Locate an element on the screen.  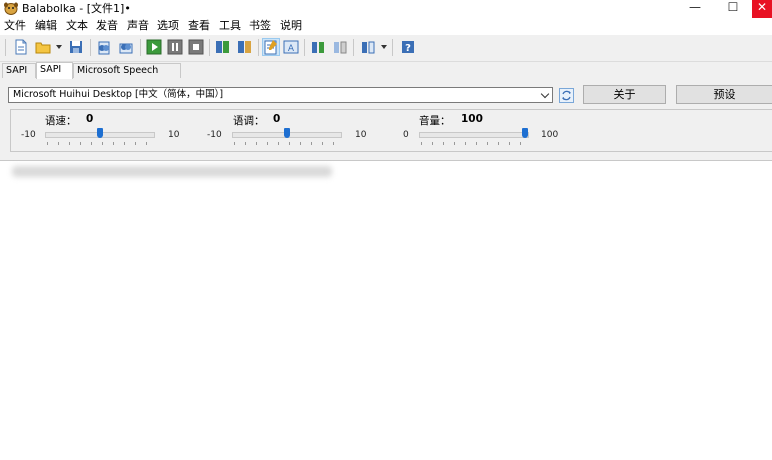
spellcheck-icon is located at coordinates (368, 47).